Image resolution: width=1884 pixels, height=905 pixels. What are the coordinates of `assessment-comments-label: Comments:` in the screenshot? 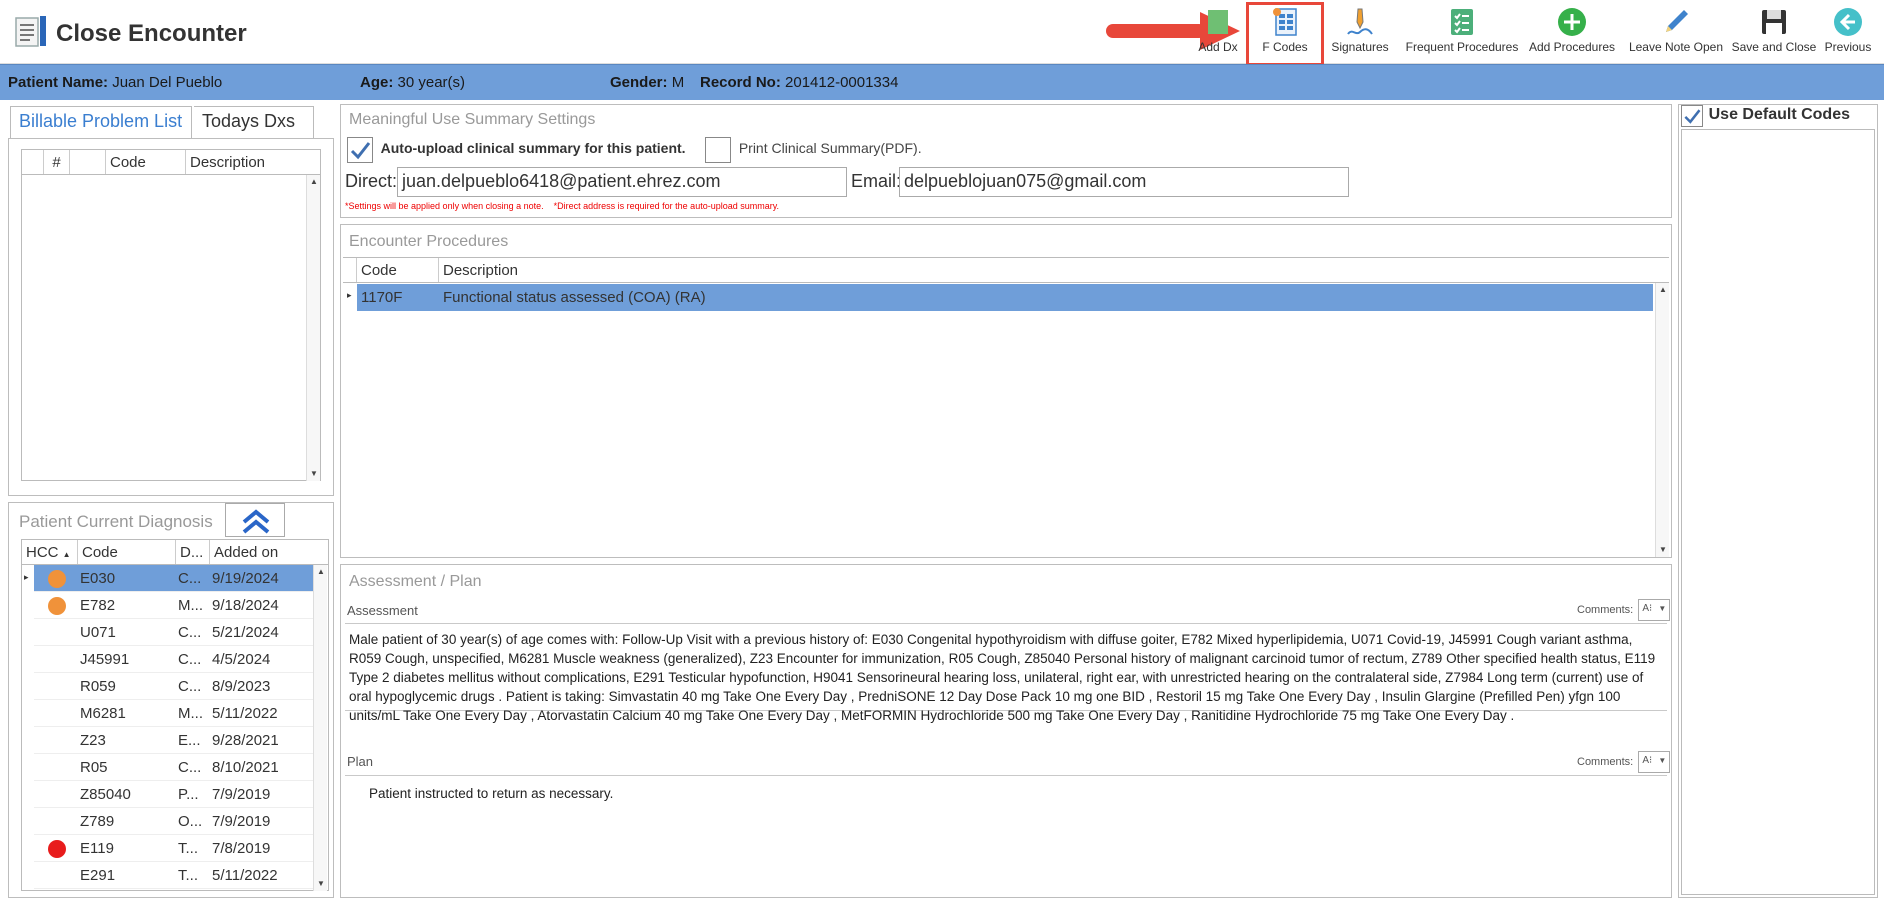 It's located at (1605, 609).